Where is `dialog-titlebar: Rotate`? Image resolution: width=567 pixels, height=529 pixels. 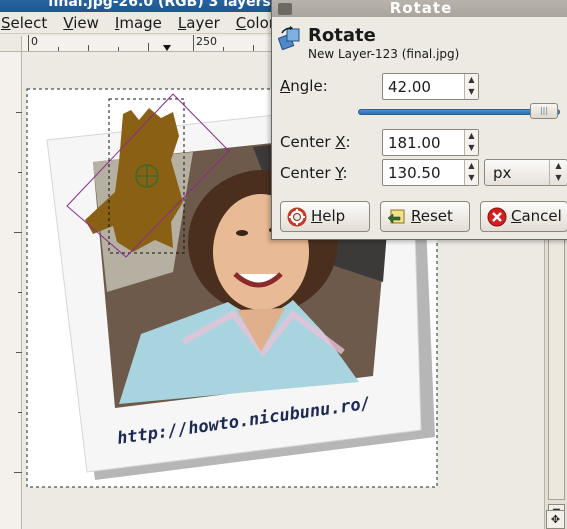 dialog-titlebar: Rotate is located at coordinates (419, 8).